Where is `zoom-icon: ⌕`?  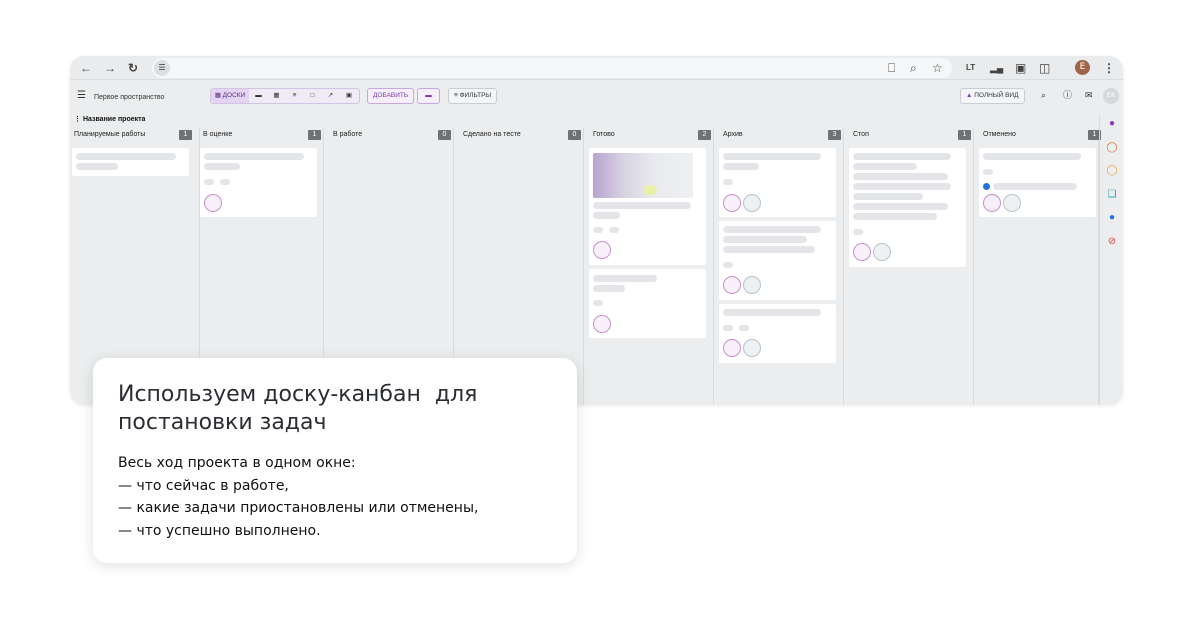 zoom-icon: ⌕ is located at coordinates (913, 68).